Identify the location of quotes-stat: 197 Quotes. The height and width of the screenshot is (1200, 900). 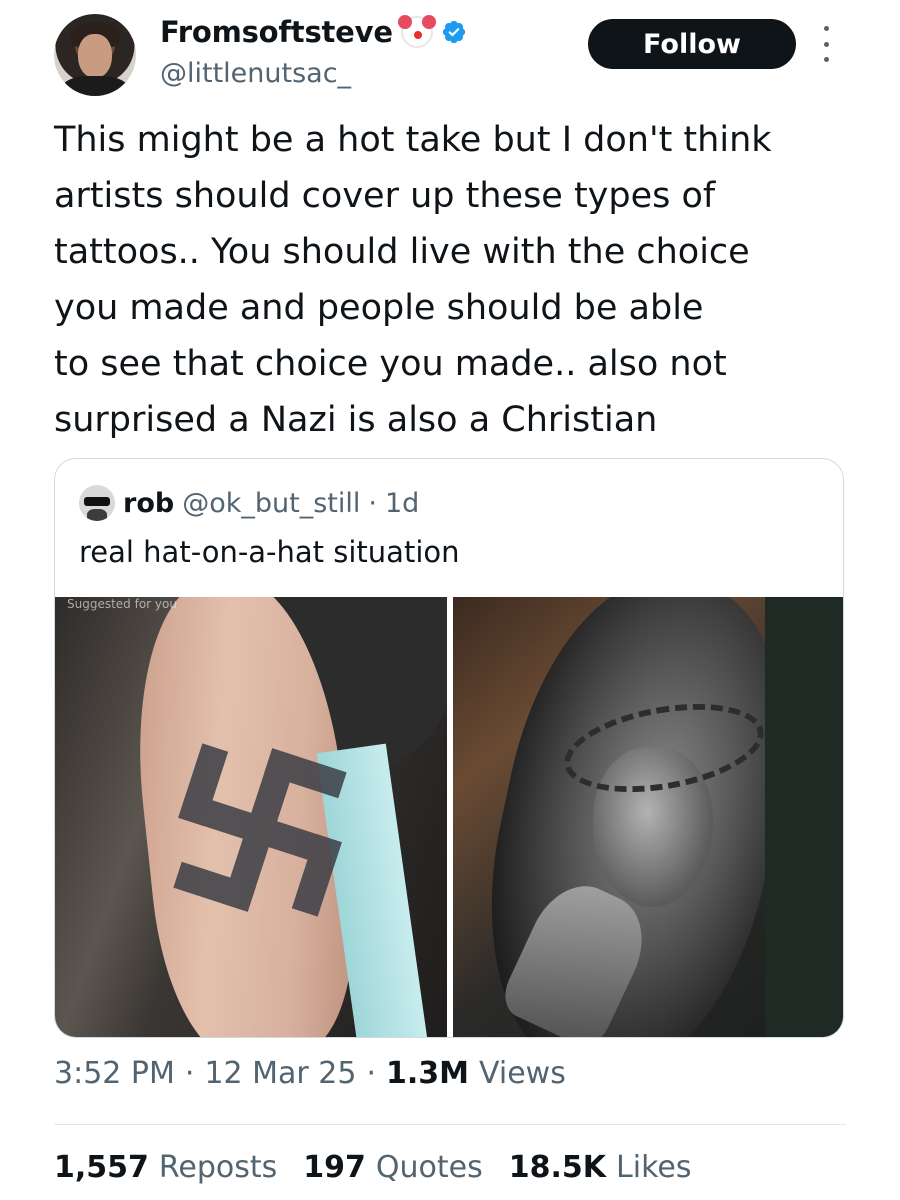
(392, 1167).